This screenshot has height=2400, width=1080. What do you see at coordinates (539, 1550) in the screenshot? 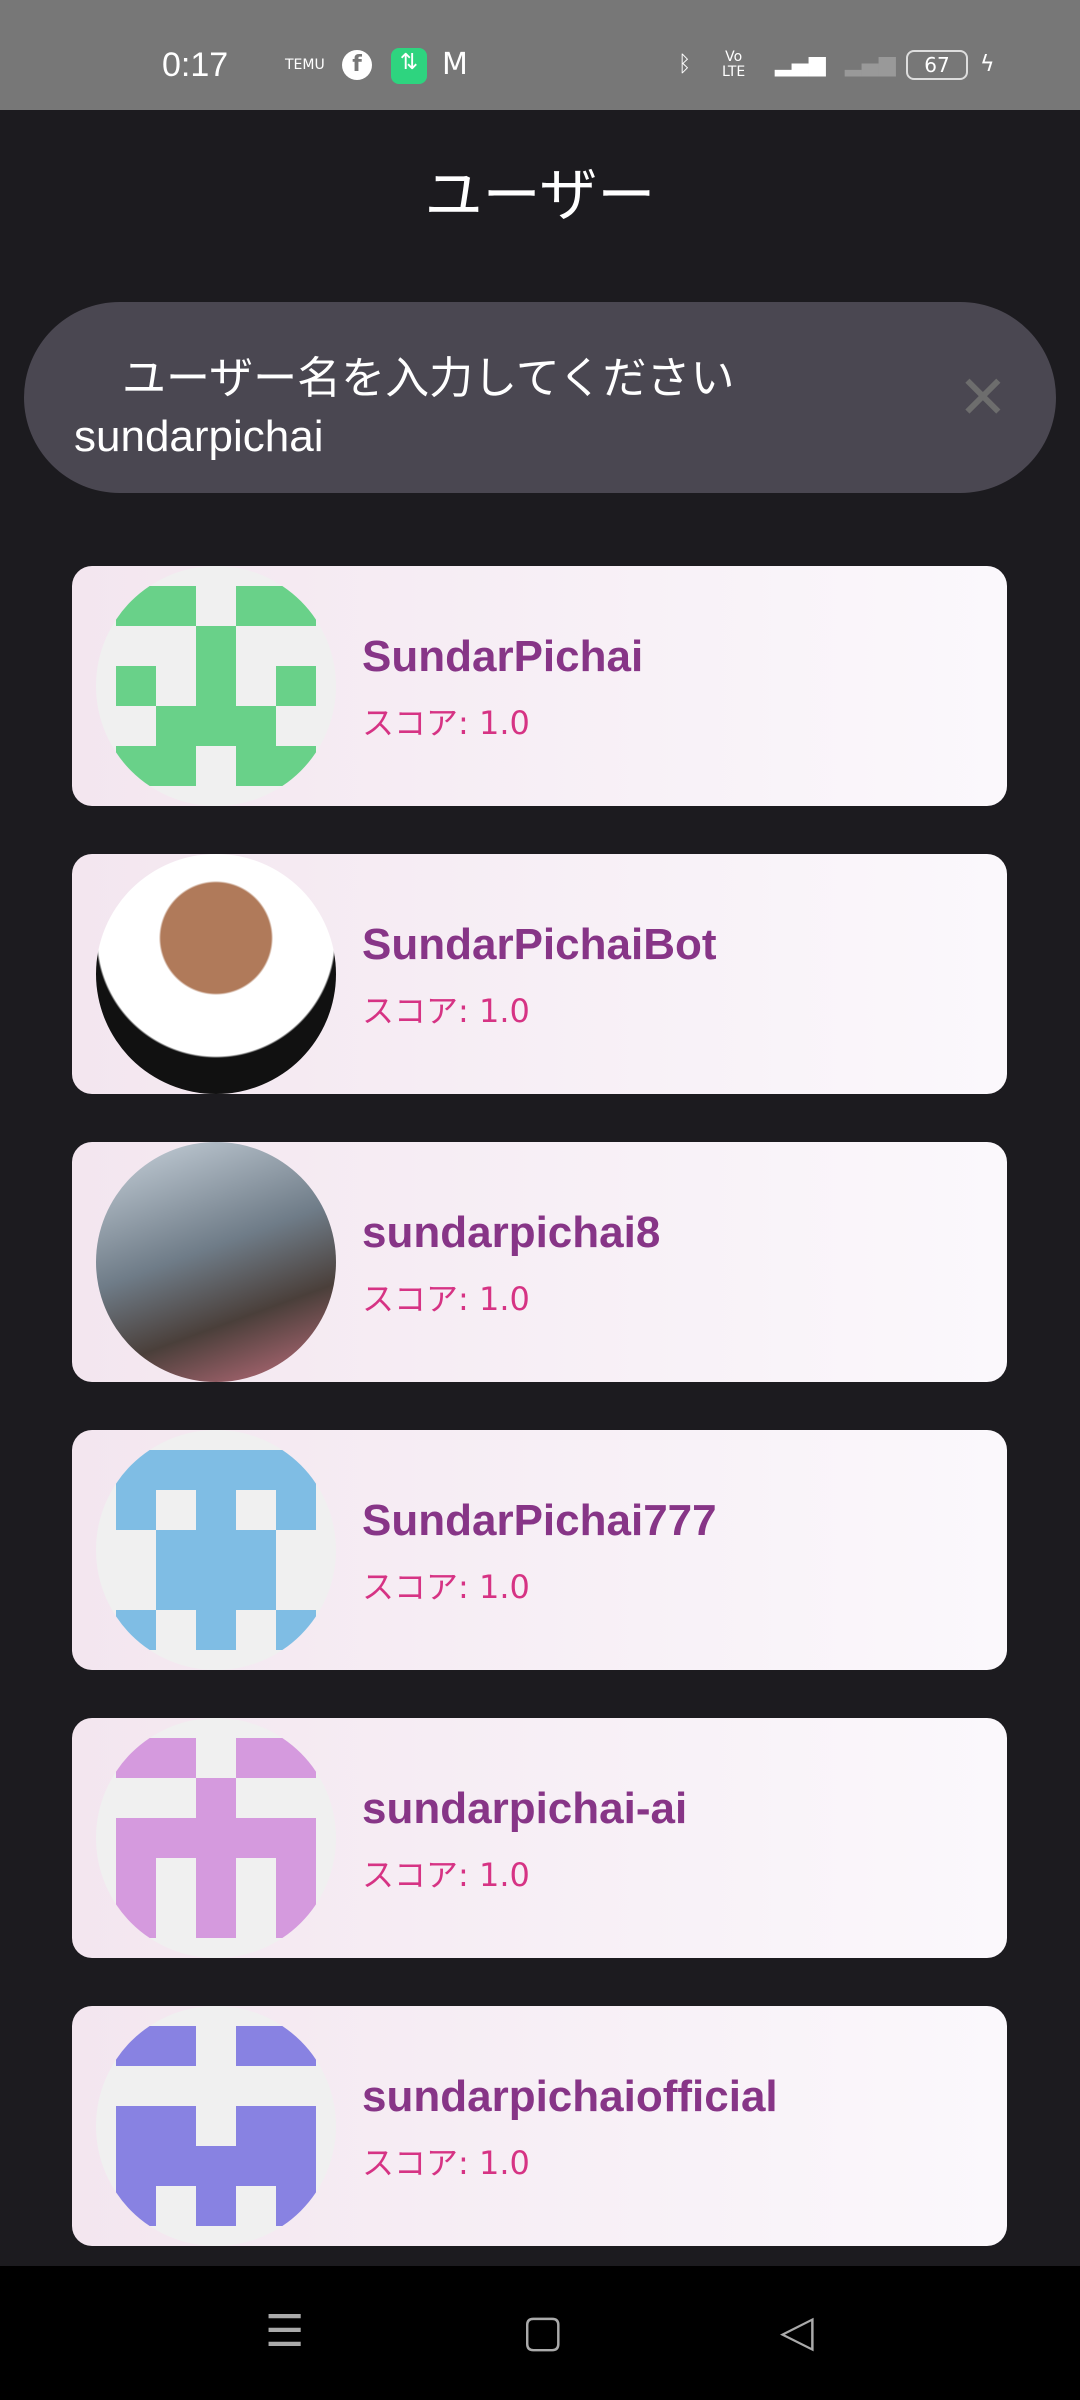
I see `user-card: SundarPichai777 スコア: 1.0` at bounding box center [539, 1550].